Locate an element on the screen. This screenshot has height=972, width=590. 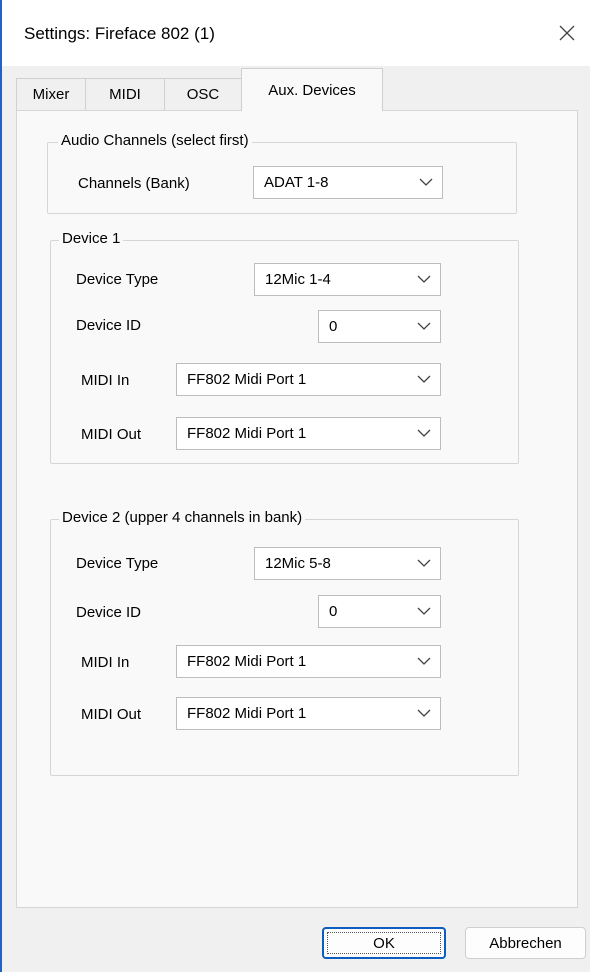
window-title: Settings: Fireface 802 (1) is located at coordinates (119, 33).